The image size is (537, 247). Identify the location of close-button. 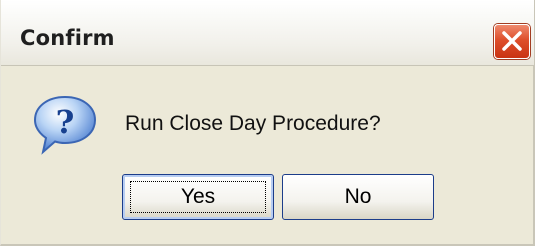
(512, 41).